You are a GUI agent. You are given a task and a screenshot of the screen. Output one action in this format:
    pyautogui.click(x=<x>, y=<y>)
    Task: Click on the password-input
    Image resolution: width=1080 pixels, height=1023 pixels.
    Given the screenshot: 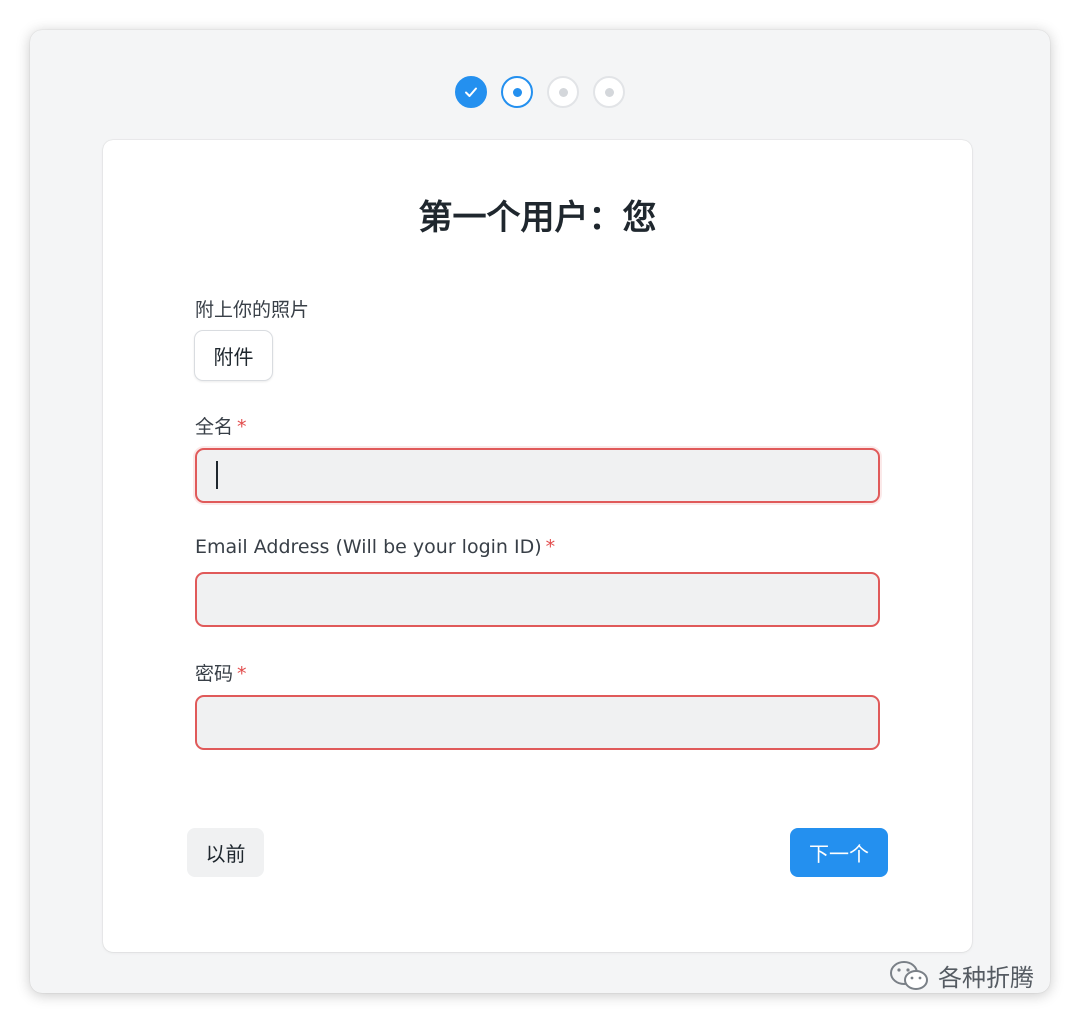 What is the action you would take?
    pyautogui.click(x=537, y=722)
    